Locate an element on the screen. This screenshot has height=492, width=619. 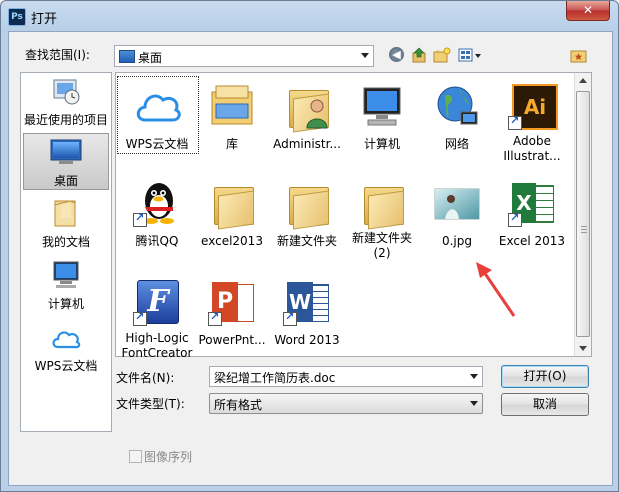
title-bar: Ps 打开 ✕ is located at coordinates (309, 15).